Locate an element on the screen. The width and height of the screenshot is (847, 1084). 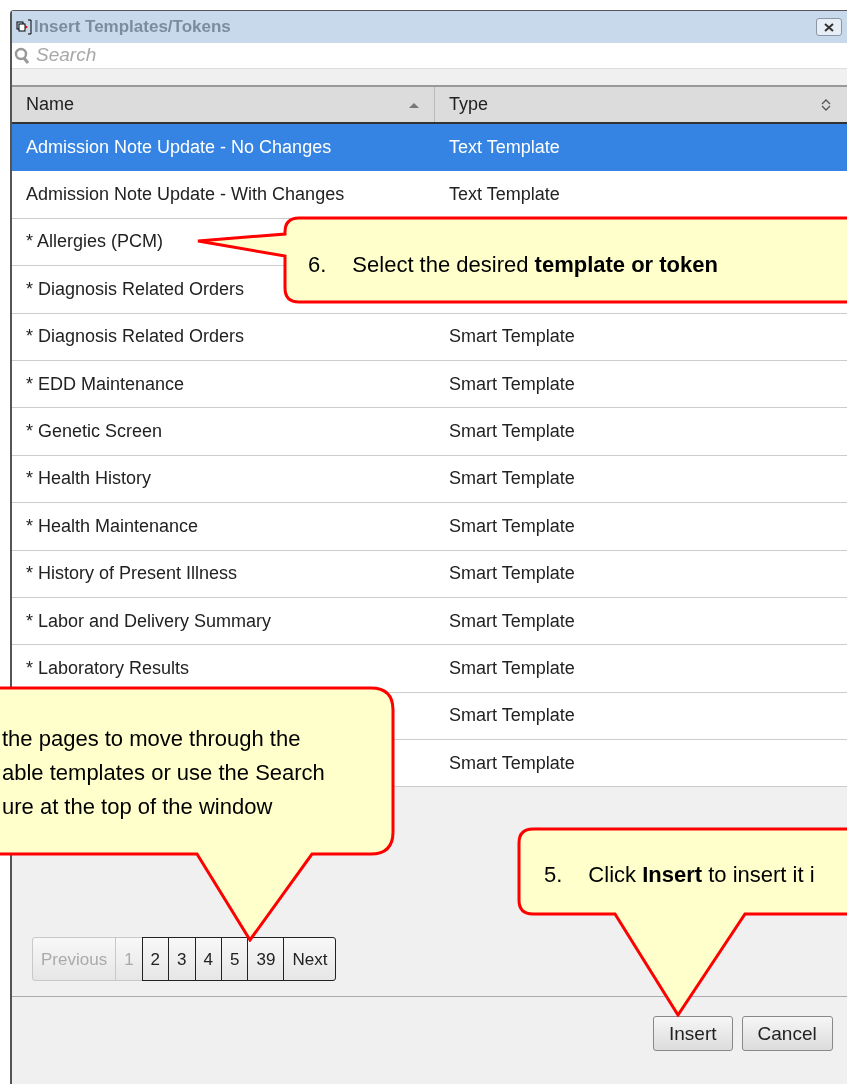
callout-text: the pages to move through the able templates or use the Search ure at the top of the window is located at coordinates (163, 773).